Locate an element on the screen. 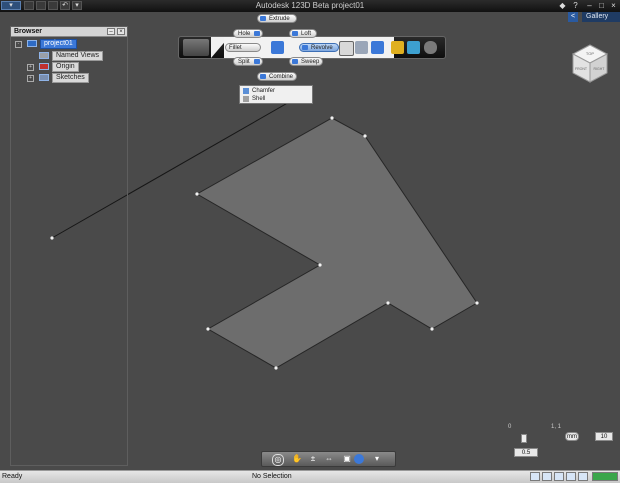 The width and height of the screenshot is (620, 483). split-label: Split is located at coordinates (244, 62).